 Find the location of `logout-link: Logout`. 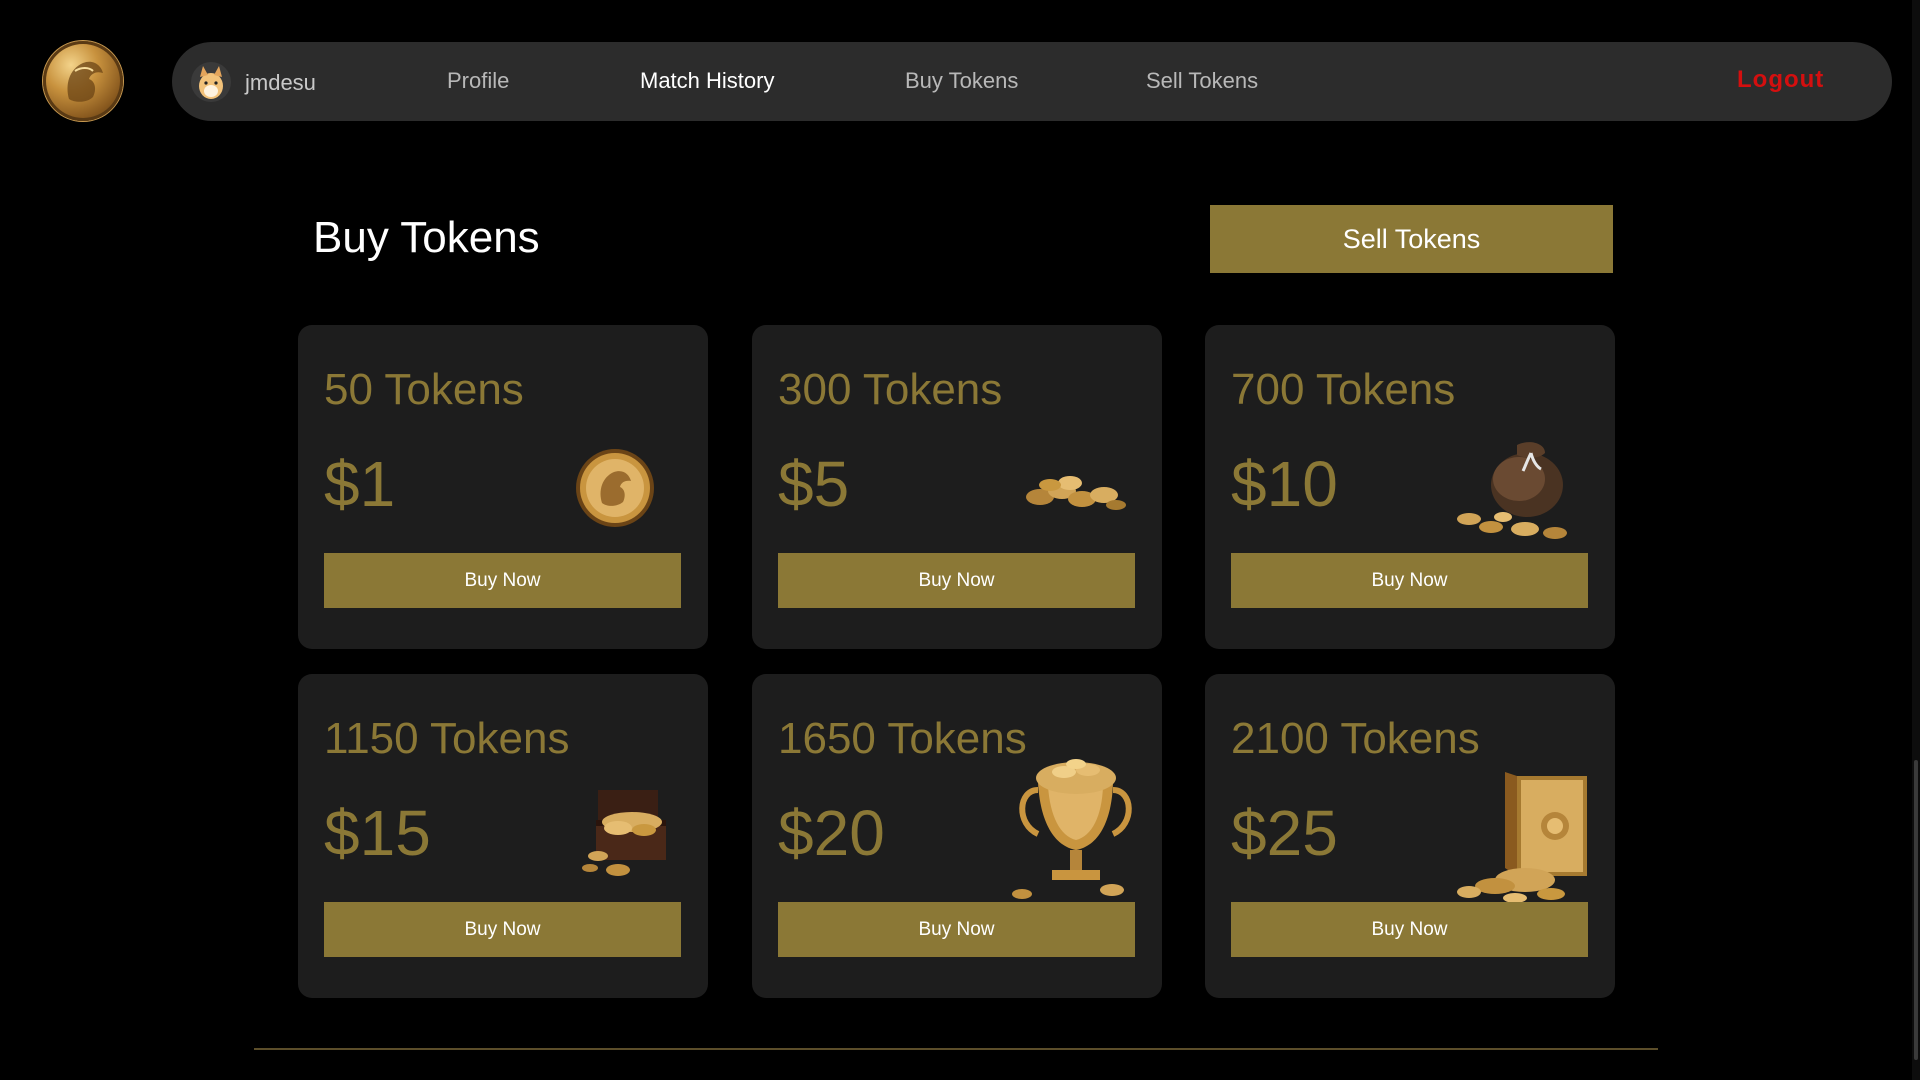

logout-link: Logout is located at coordinates (1780, 80).